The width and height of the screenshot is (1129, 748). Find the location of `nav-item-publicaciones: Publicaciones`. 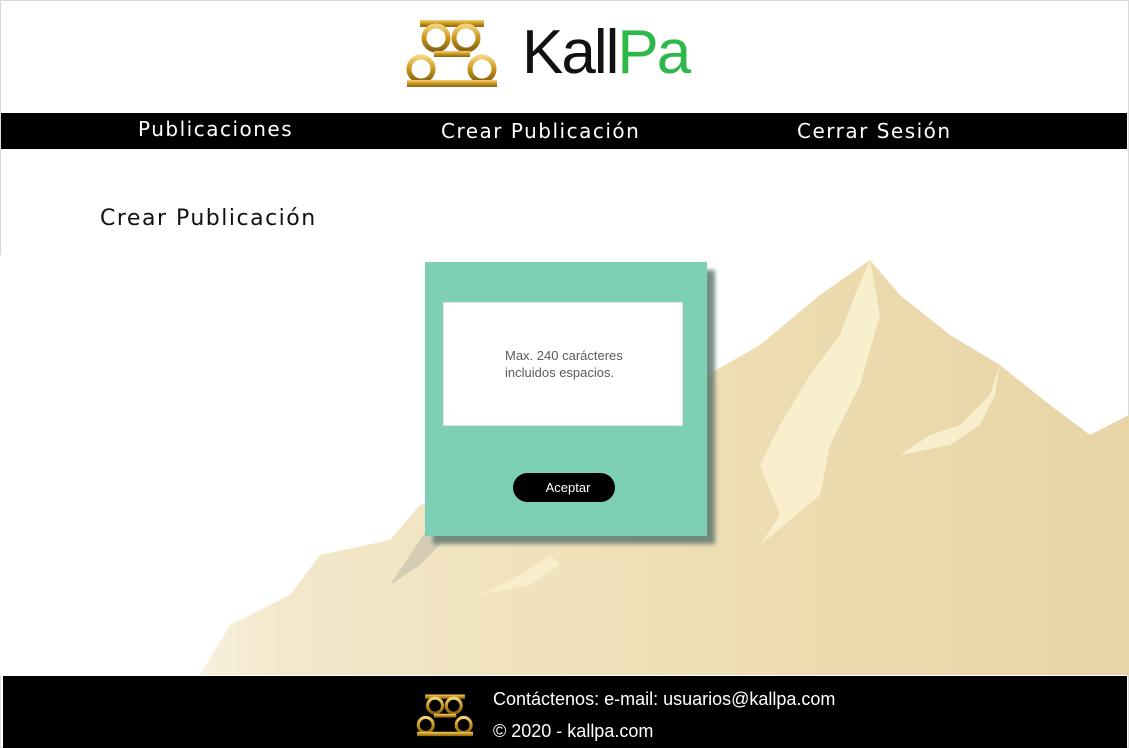

nav-item-publicaciones: Publicaciones is located at coordinates (215, 129).